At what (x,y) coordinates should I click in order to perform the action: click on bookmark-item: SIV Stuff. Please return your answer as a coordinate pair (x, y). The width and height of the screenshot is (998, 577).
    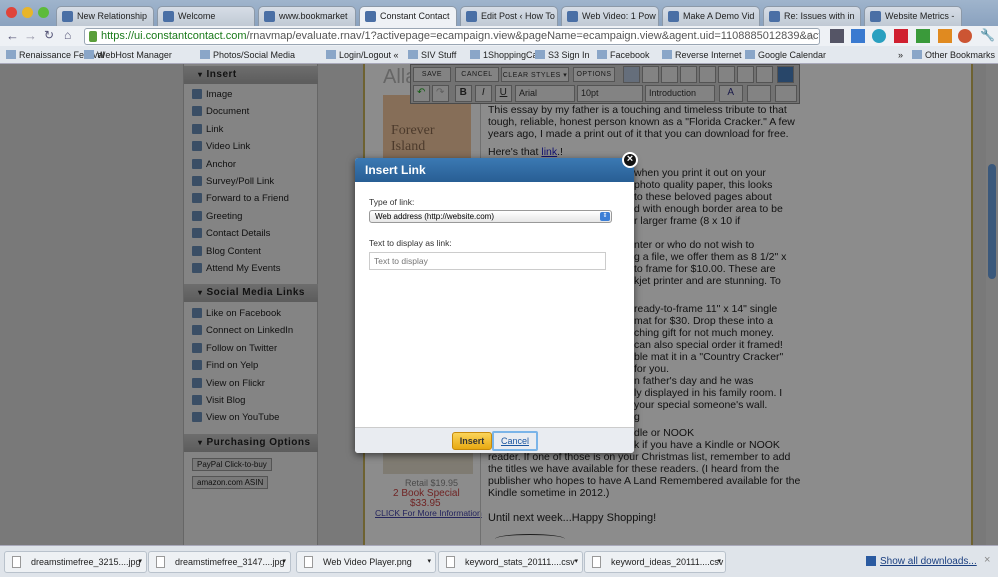
    Looking at the image, I should click on (432, 55).